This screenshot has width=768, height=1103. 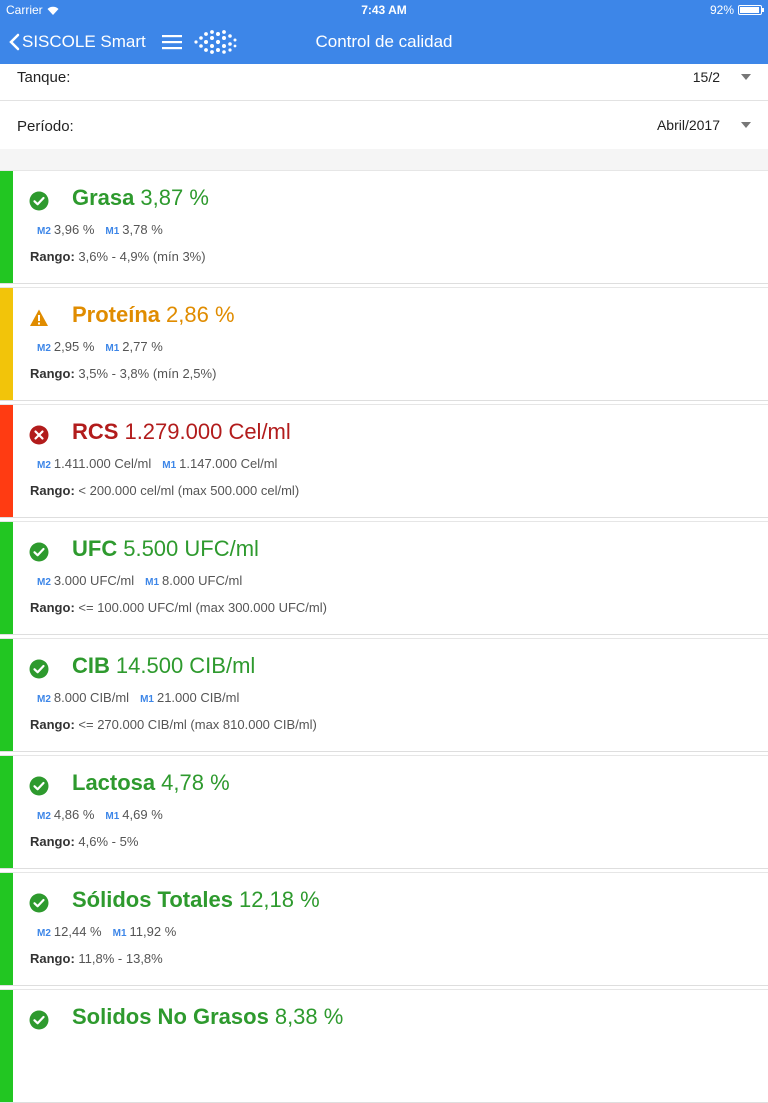 What do you see at coordinates (94, 580) in the screenshot?
I see `m2-value: 3.000 UFC/ml` at bounding box center [94, 580].